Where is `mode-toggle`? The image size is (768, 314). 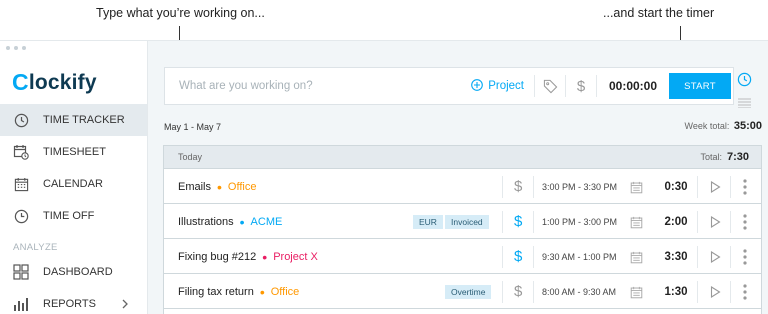
mode-toggle is located at coordinates (745, 92).